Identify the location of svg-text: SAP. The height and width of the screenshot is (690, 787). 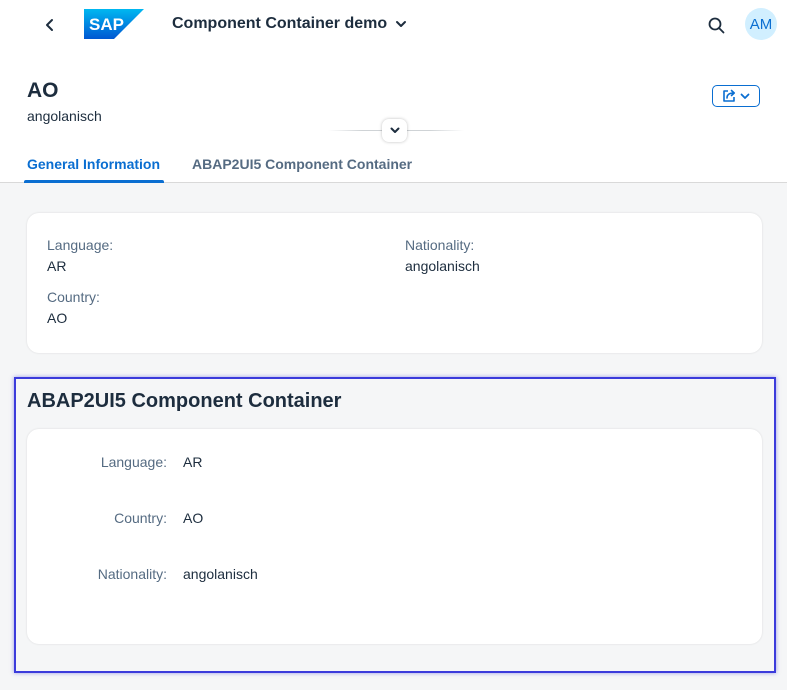
(106, 24).